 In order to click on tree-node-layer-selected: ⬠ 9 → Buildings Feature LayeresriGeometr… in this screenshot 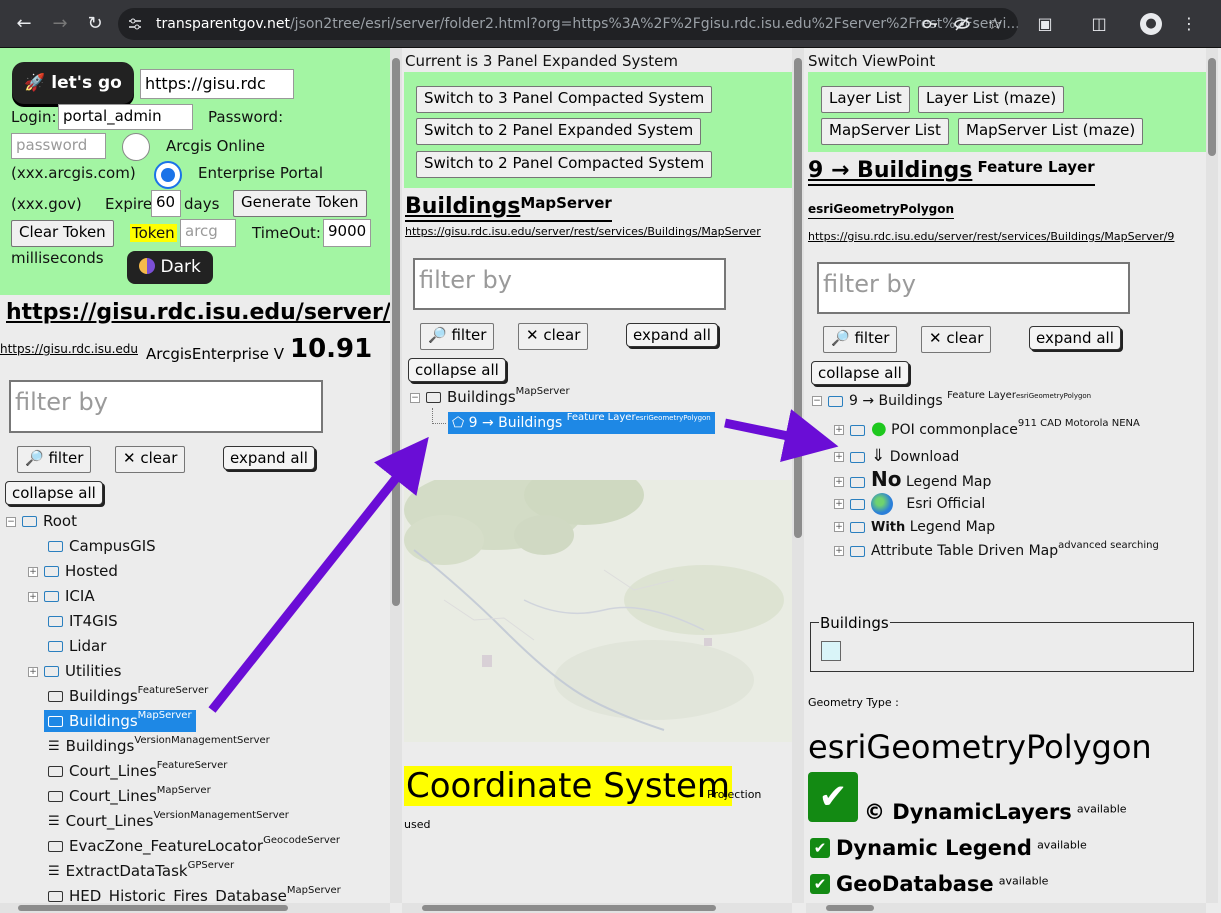, I will do `click(581, 423)`.